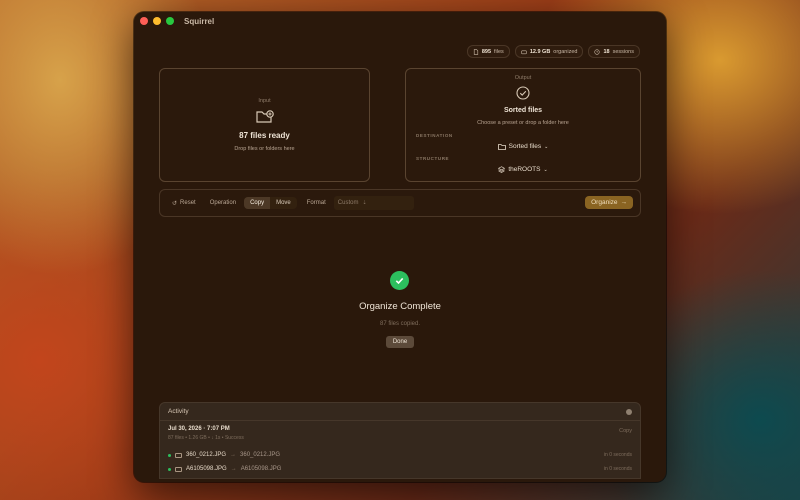  I want to click on folder-icon, so click(501, 146).